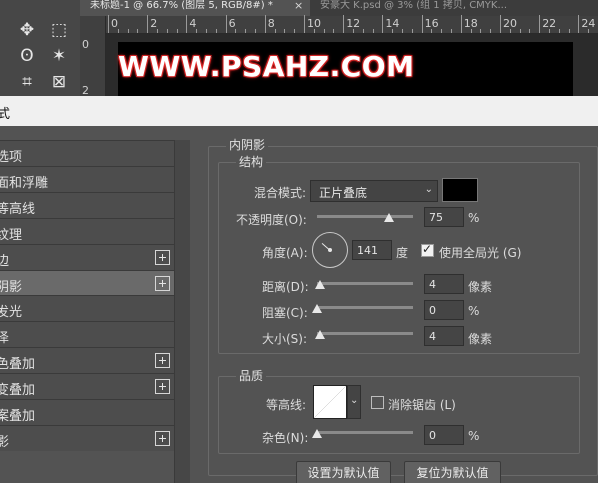 This screenshot has width=598, height=483. What do you see at coordinates (330, 250) in the screenshot?
I see `angle-dial` at bounding box center [330, 250].